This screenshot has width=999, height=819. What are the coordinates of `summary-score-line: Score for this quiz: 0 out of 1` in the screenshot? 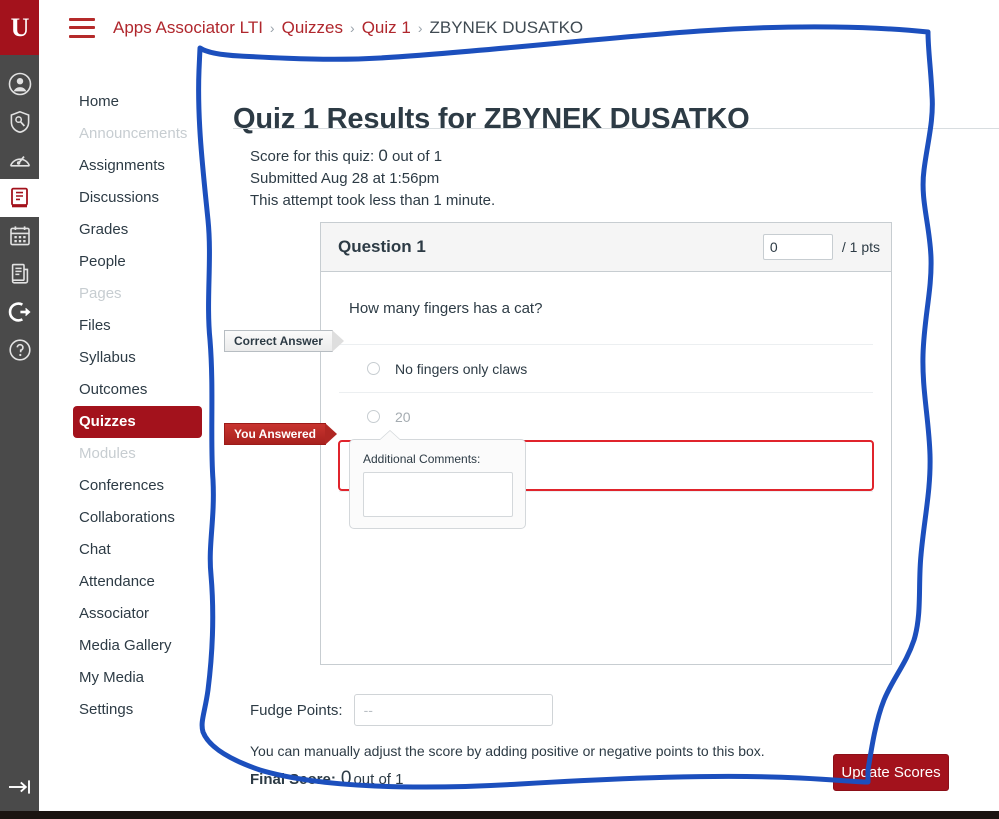 It's located at (372, 156).